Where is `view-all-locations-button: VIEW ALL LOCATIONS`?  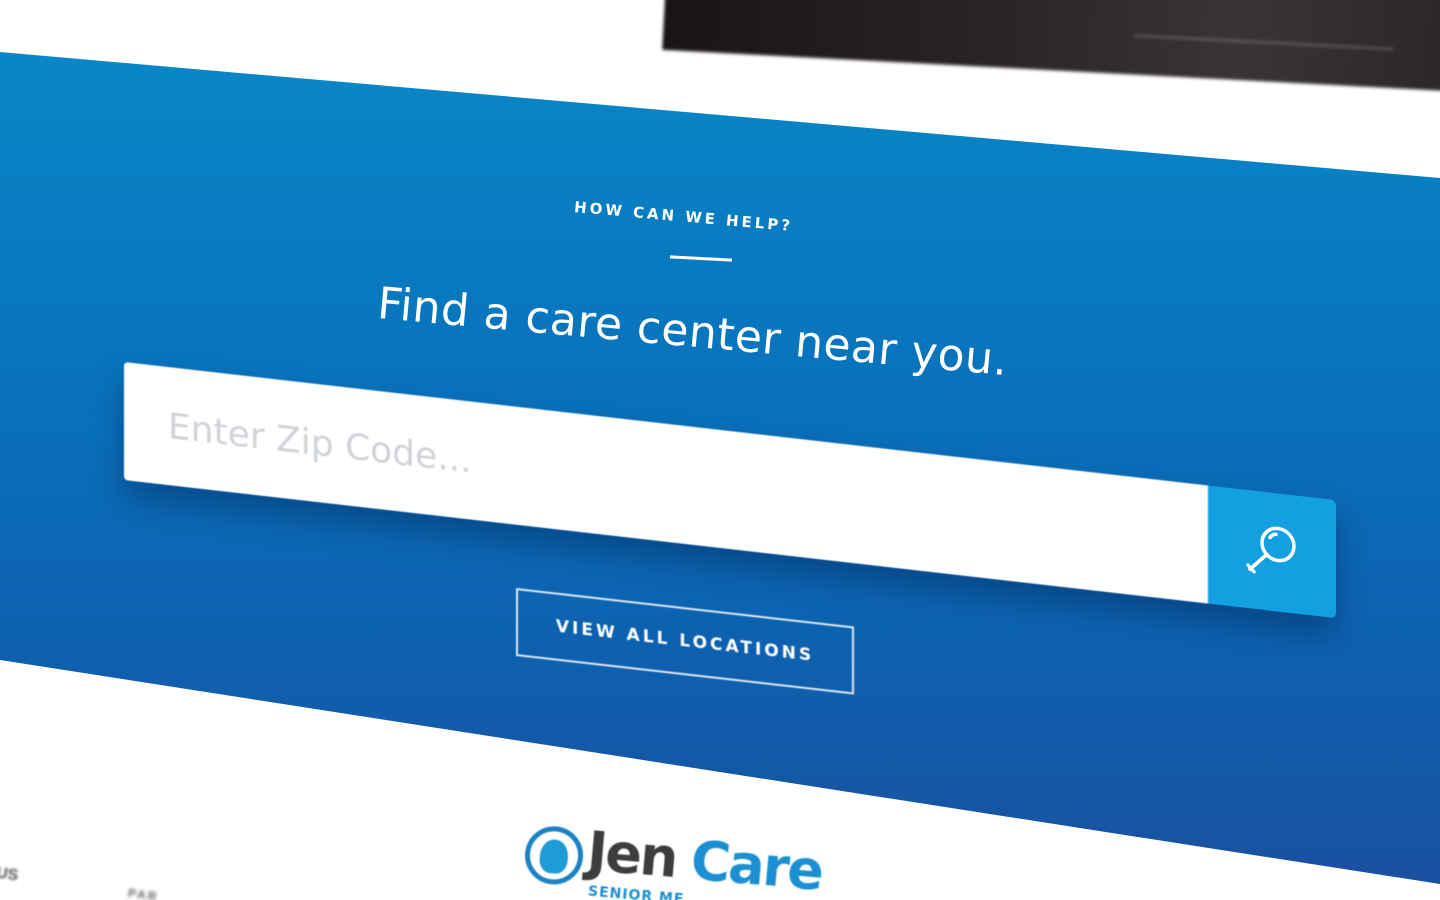 view-all-locations-button: VIEW ALL LOCATIONS is located at coordinates (685, 641).